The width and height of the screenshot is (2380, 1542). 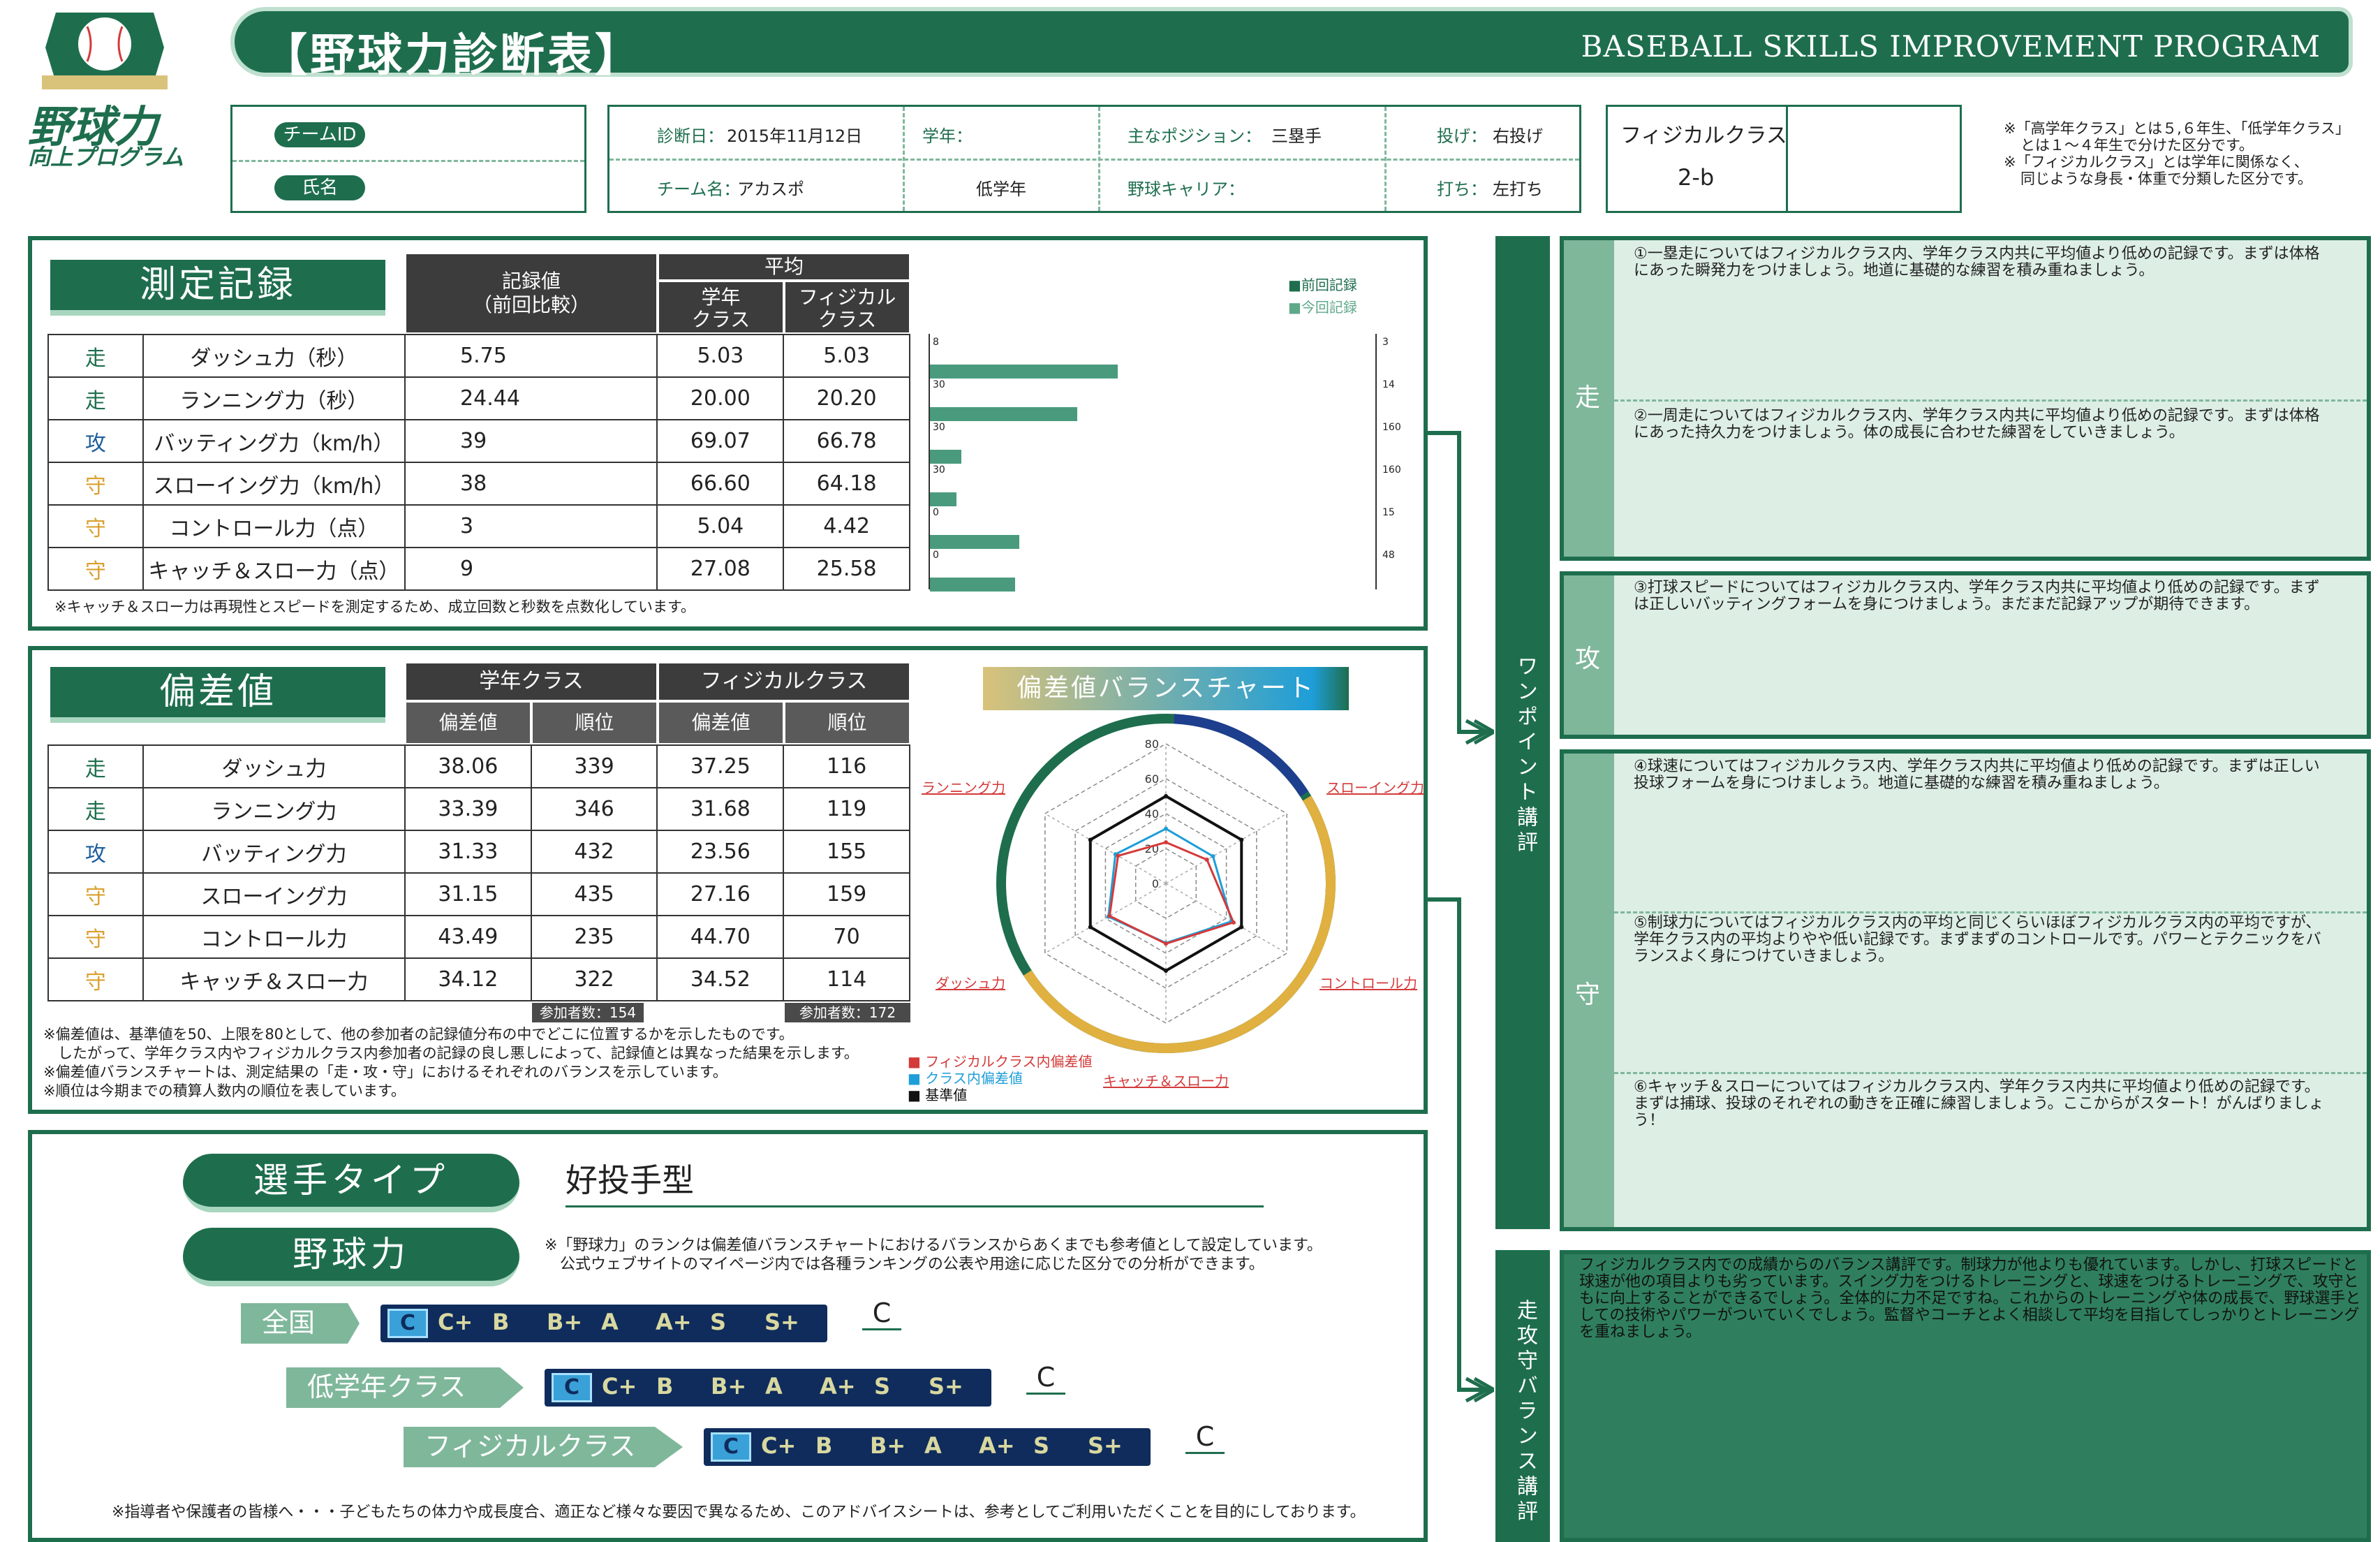 I want to click on player-type-label: 選手タイプ, so click(x=351, y=1183).